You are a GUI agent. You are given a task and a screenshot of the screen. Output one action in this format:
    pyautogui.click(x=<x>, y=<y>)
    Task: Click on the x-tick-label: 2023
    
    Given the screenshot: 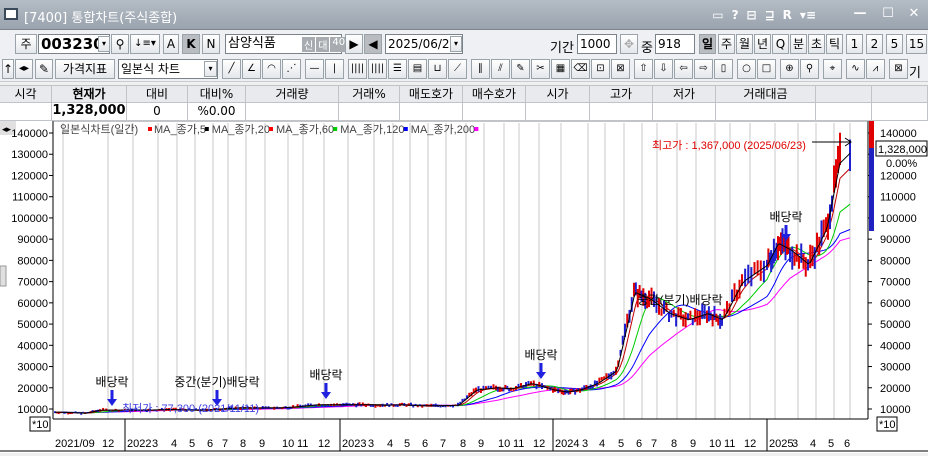 What is the action you would take?
    pyautogui.click(x=354, y=444)
    